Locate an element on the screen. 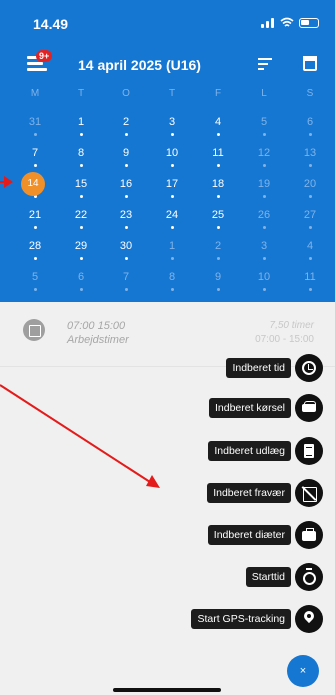 Image resolution: width=335 pixels, height=695 pixels. weekday-label: S is located at coordinates (310, 93).